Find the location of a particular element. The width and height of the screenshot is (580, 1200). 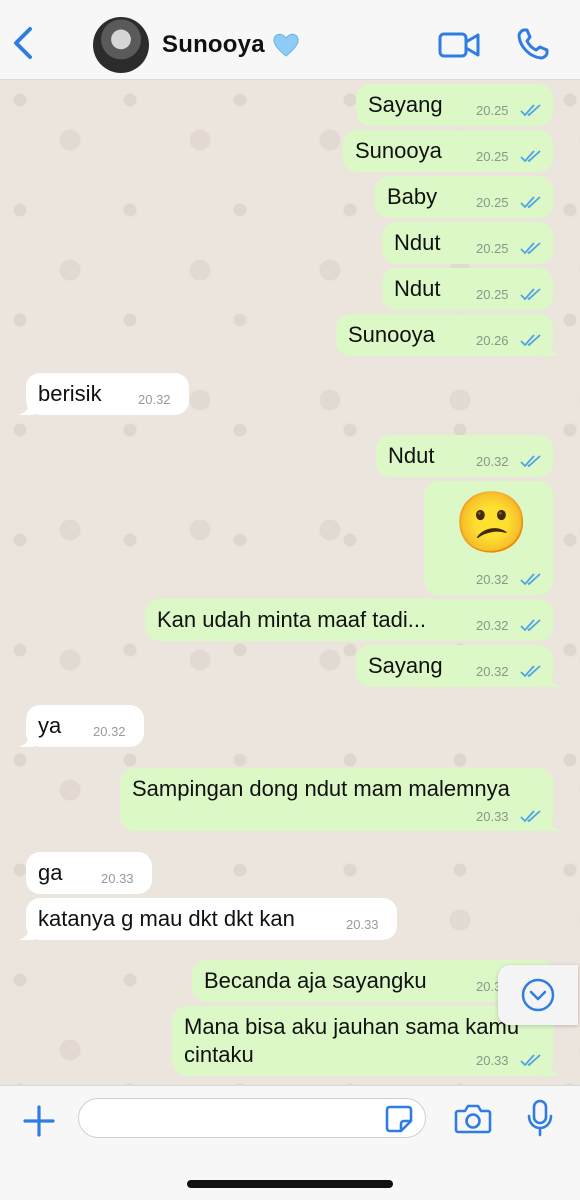

message-bubble: berisik 20.32 is located at coordinates (103, 394).